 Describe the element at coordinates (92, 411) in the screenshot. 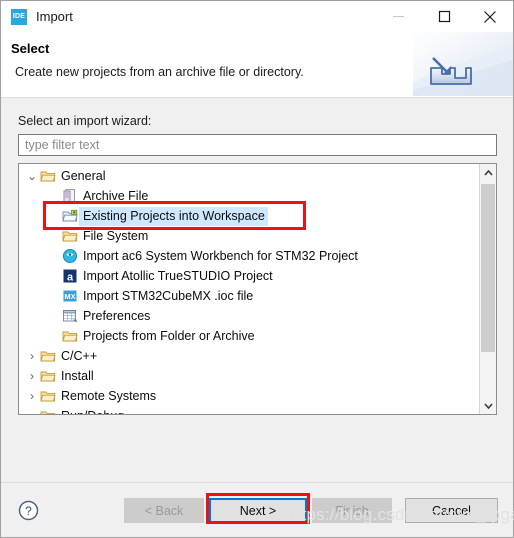

I see `tree-item-label: Run/Debug` at that location.